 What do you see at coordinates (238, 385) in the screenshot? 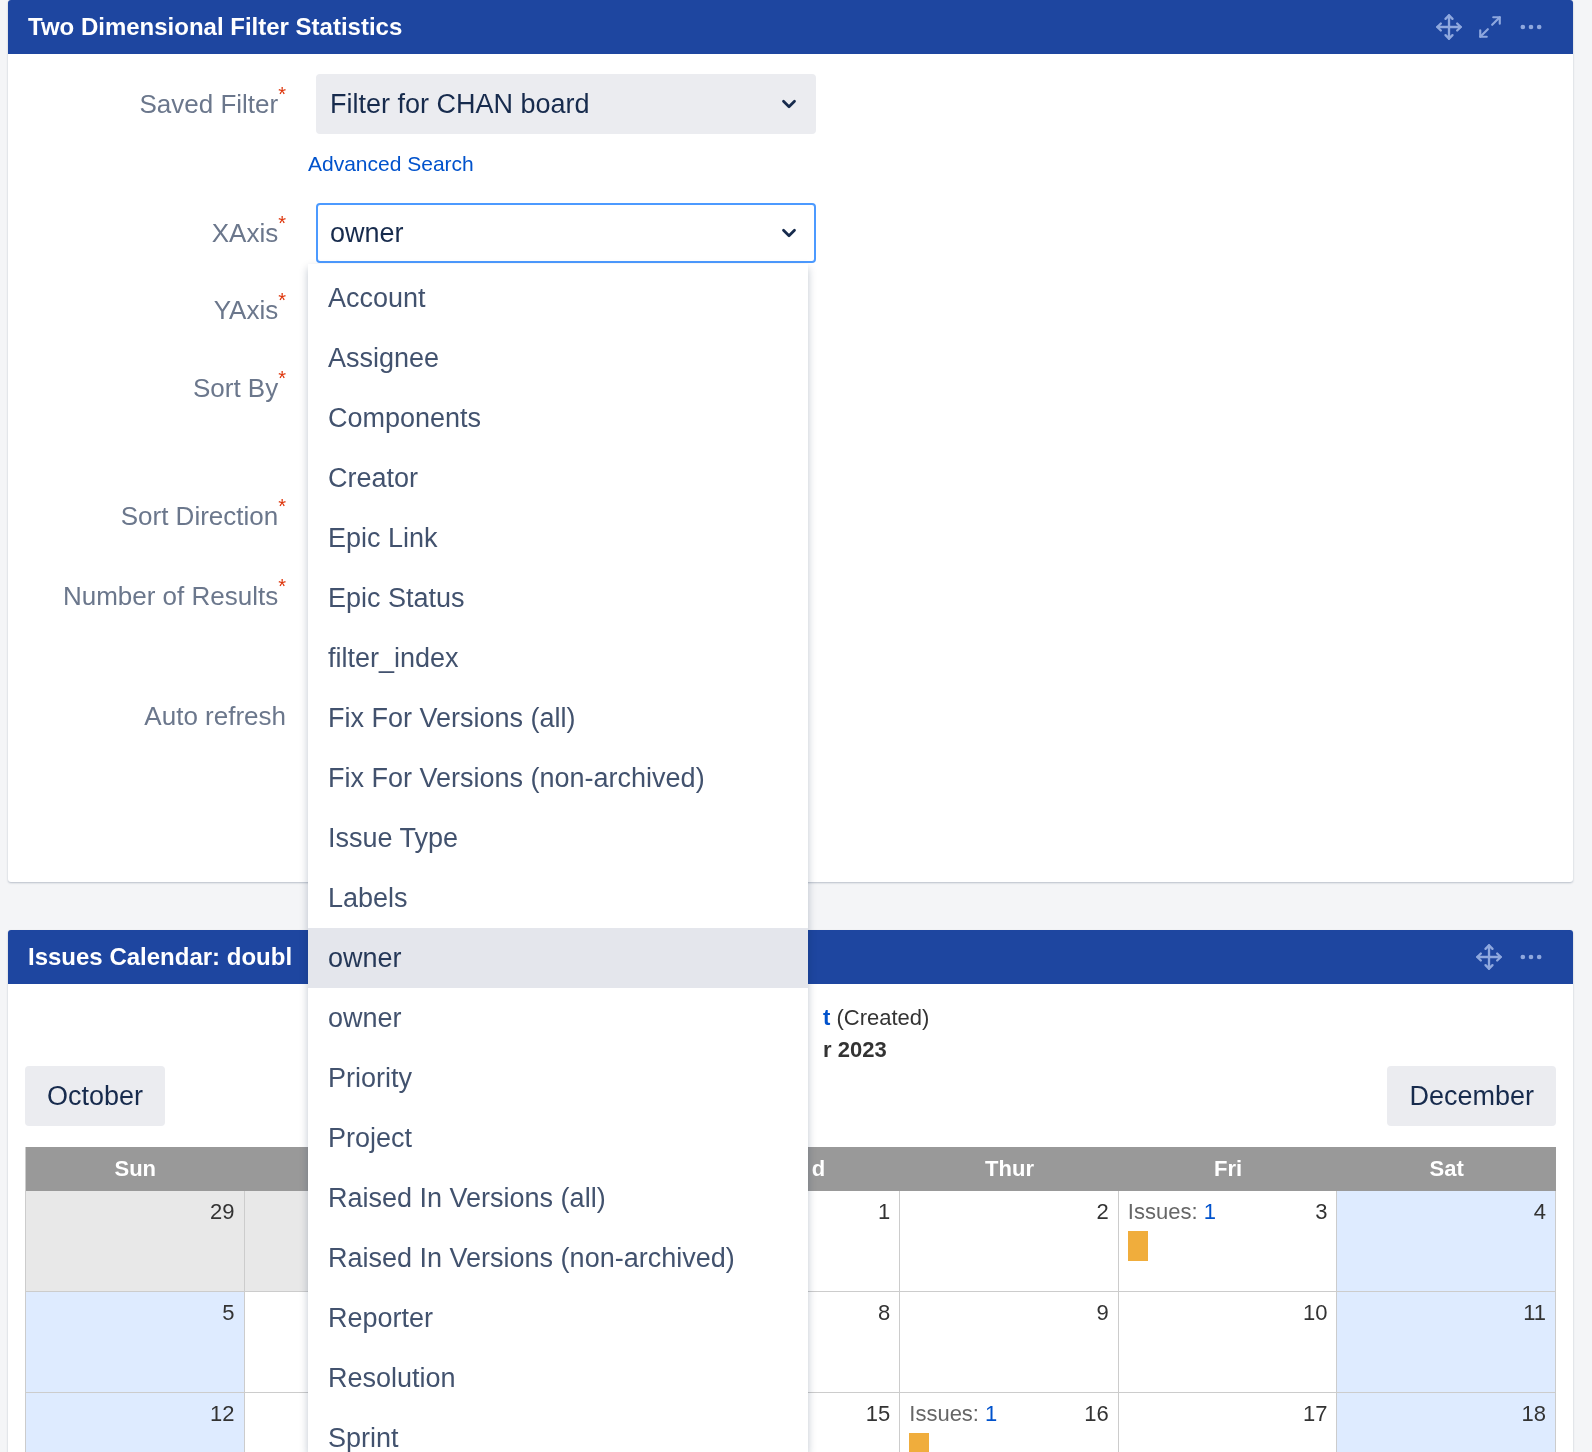
I see `field-label: Sort By*` at bounding box center [238, 385].